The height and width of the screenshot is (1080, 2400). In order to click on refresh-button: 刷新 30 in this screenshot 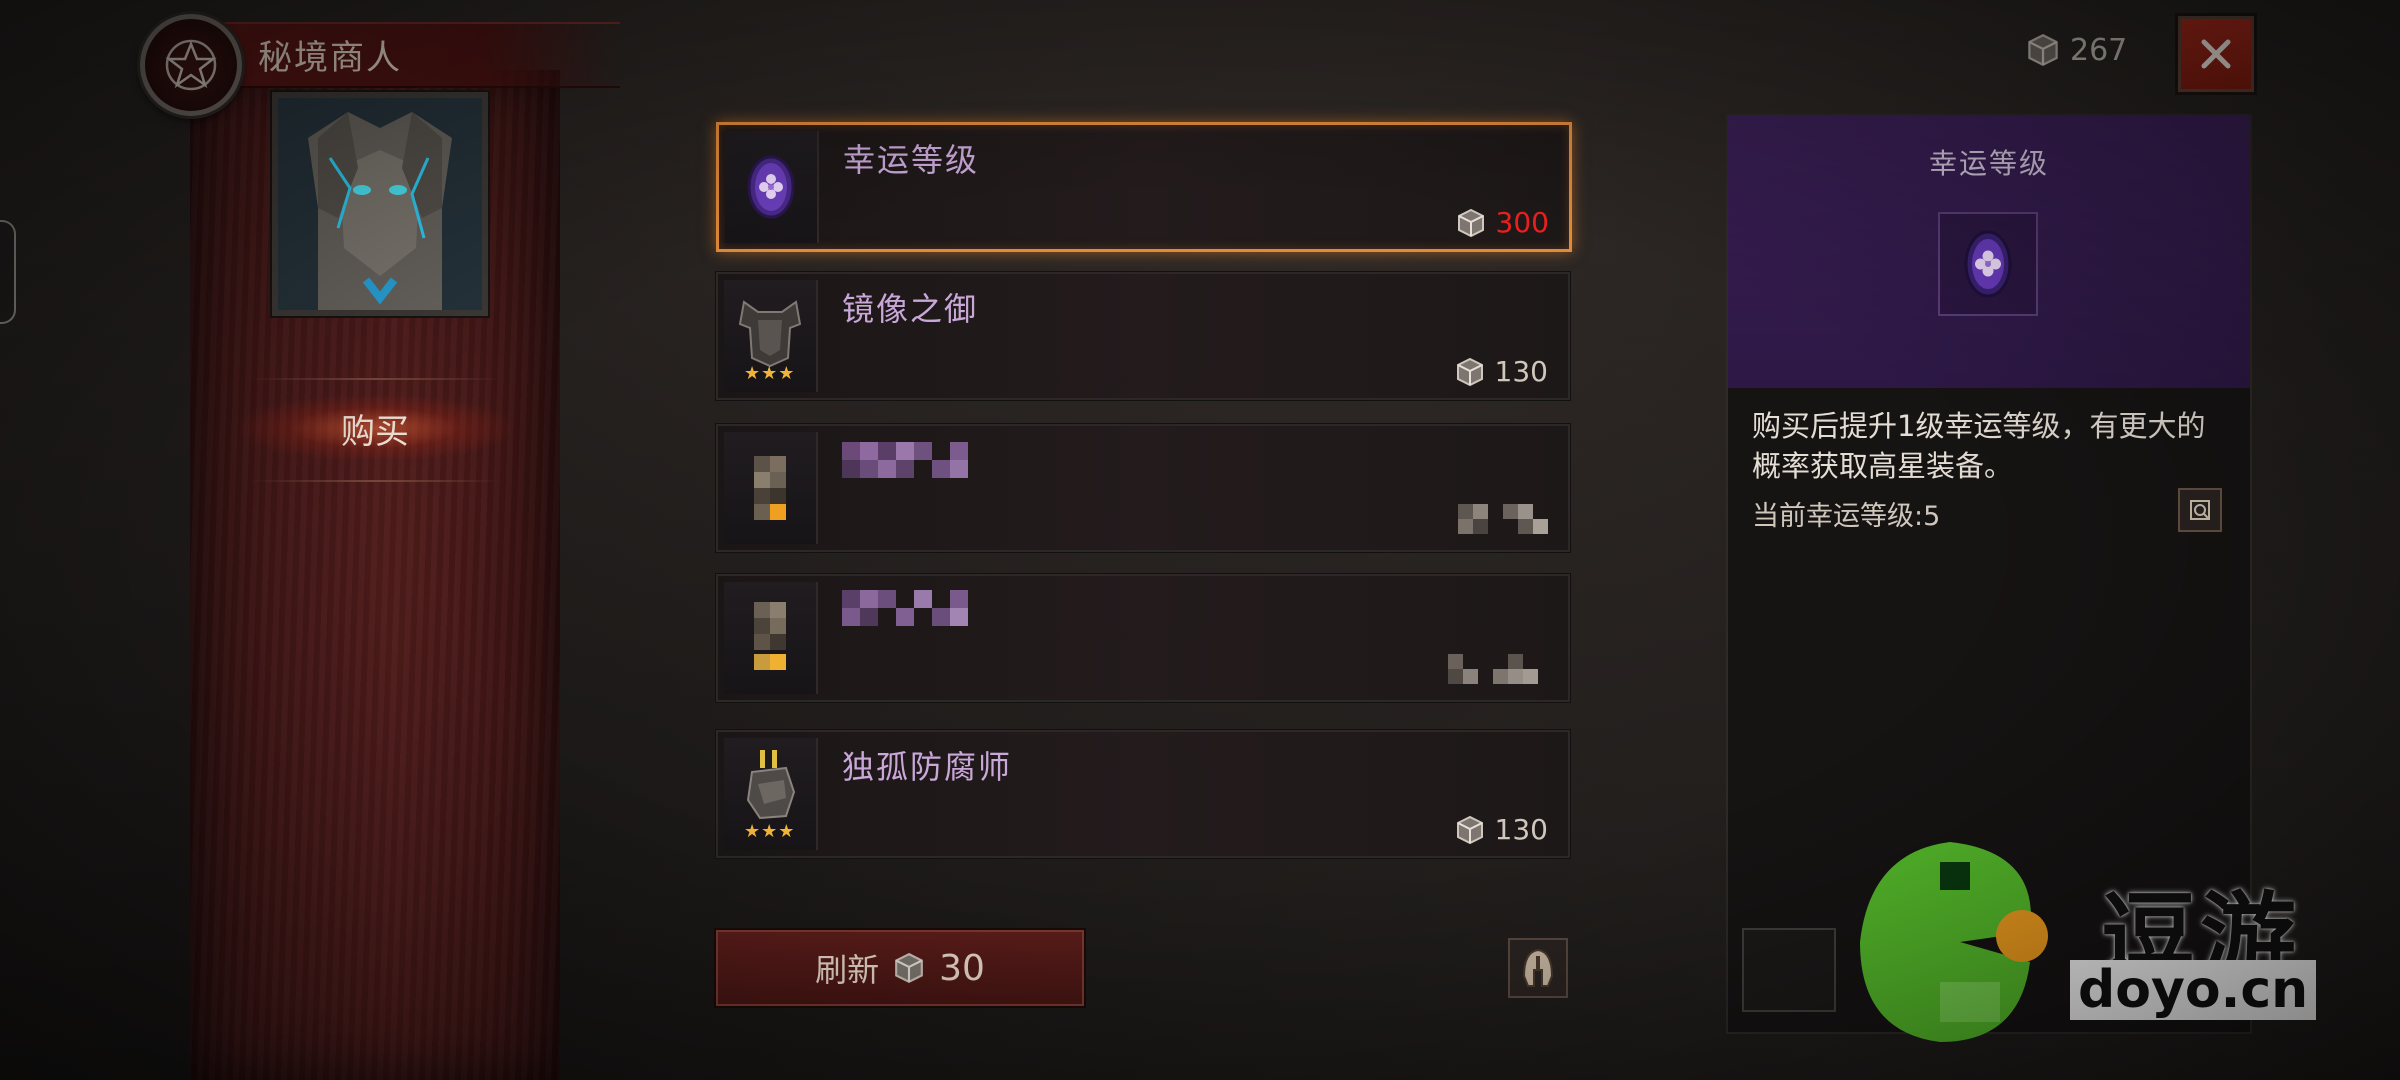, I will do `click(900, 968)`.